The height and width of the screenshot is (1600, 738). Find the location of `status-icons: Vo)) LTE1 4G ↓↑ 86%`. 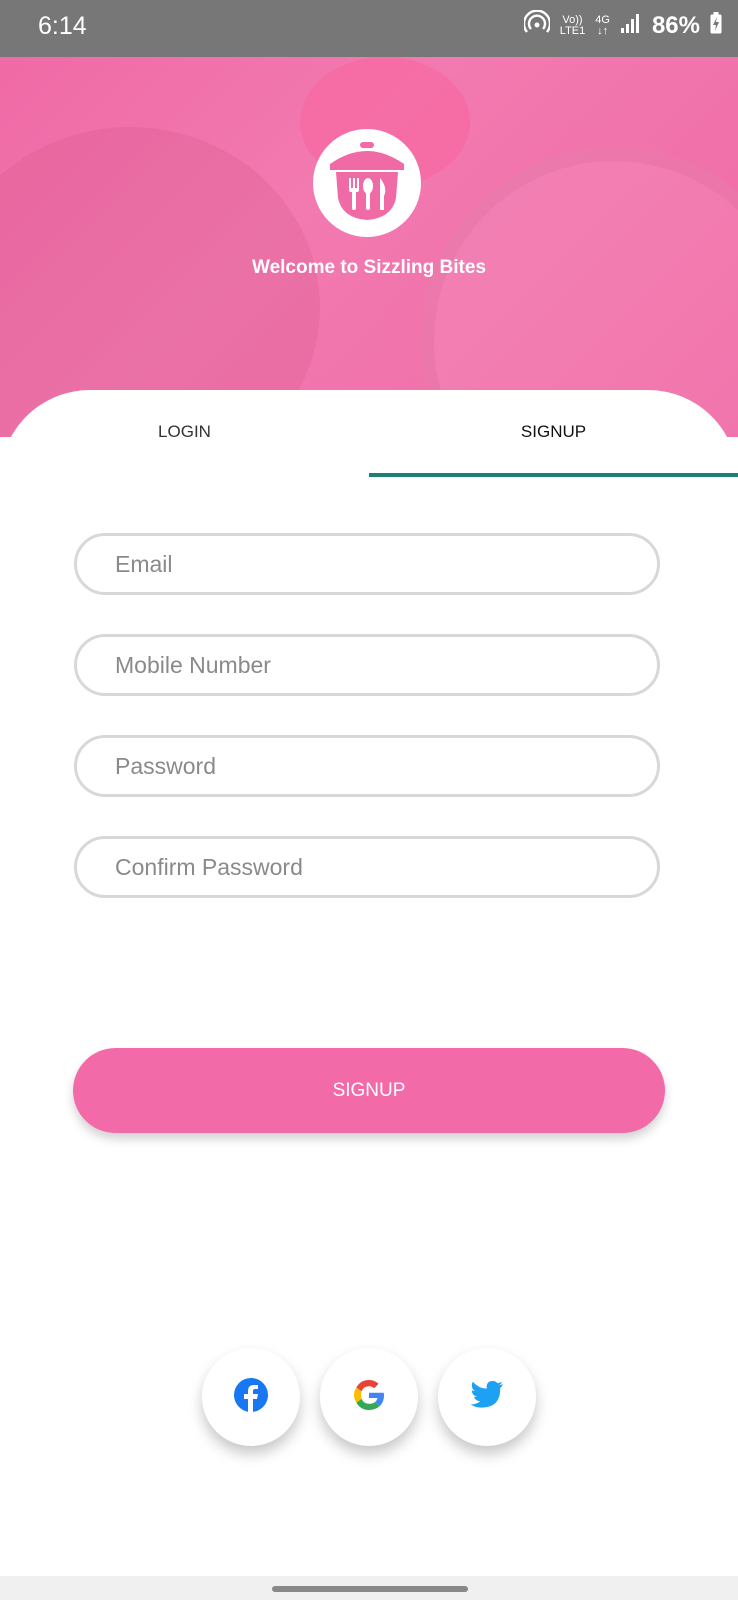

status-icons: Vo)) LTE1 4G ↓↑ 86% is located at coordinates (622, 25).